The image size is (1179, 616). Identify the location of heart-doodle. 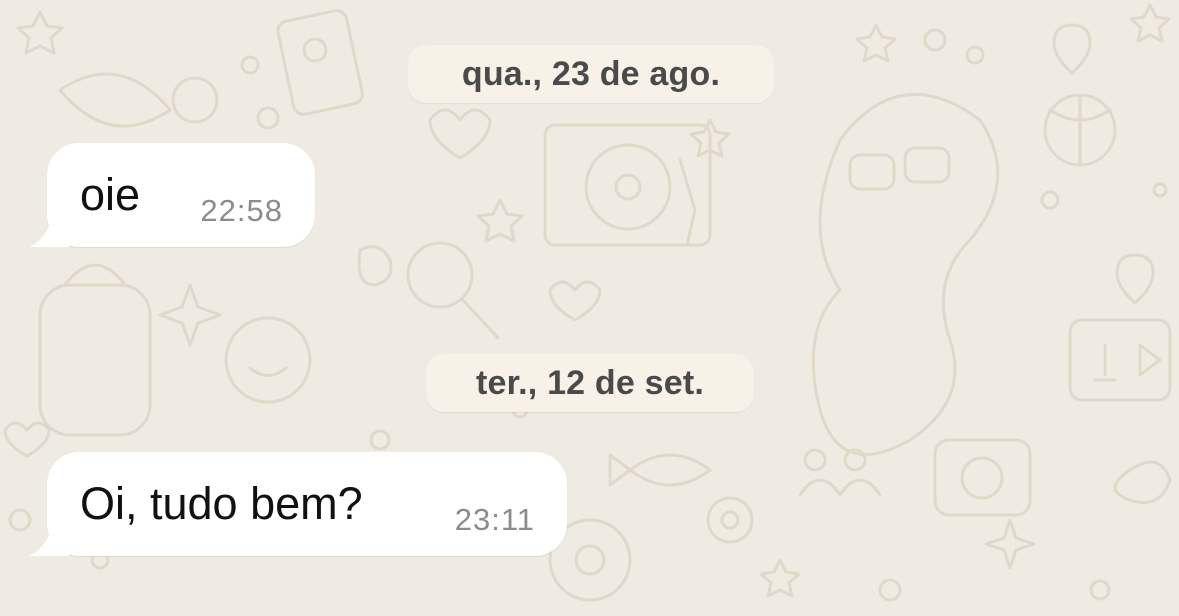
(460, 134).